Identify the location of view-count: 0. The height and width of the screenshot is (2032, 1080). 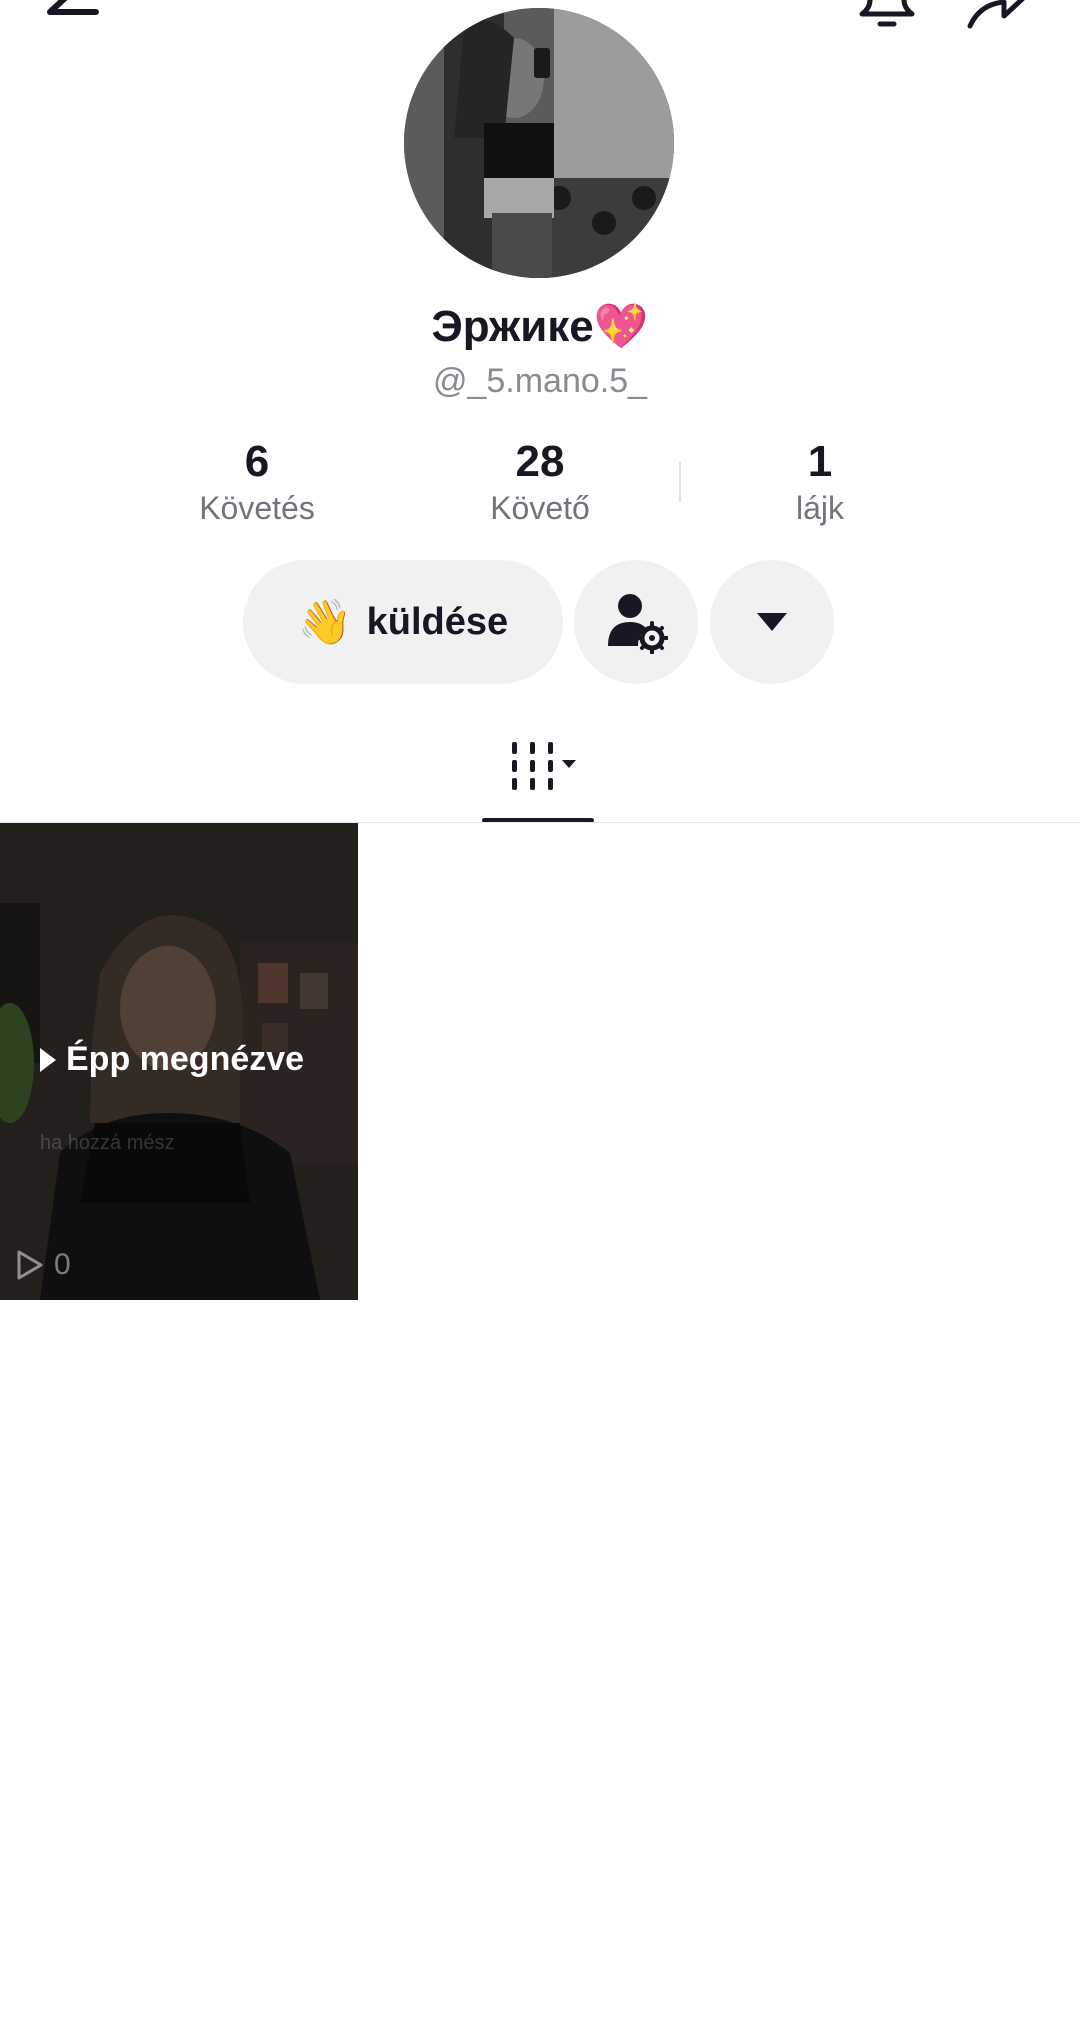
(43, 1265).